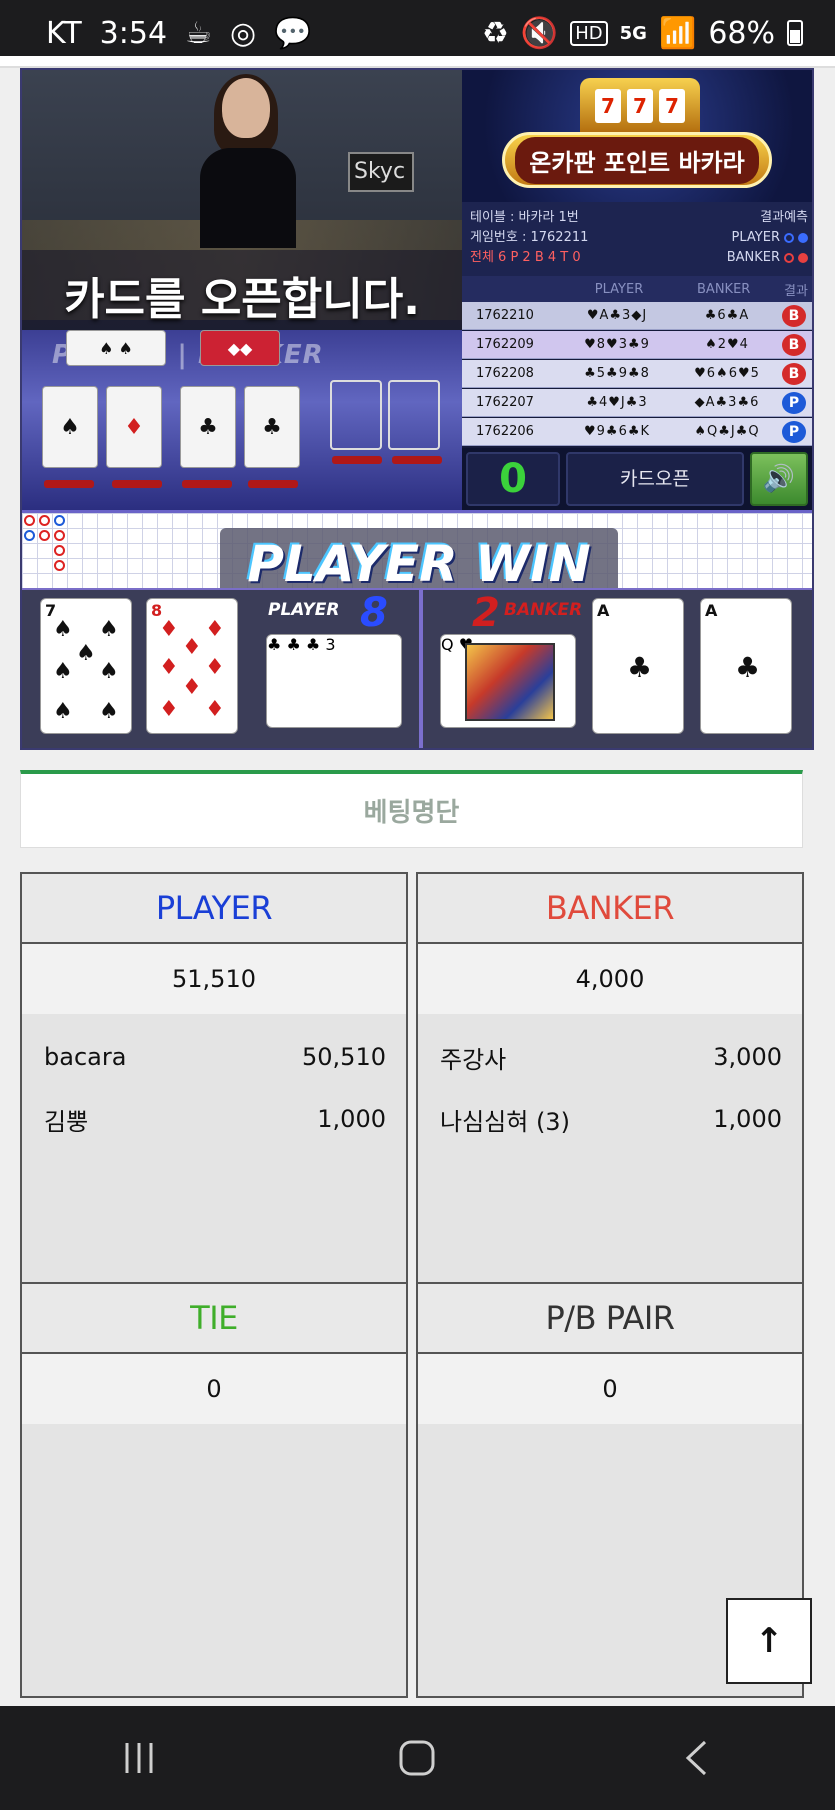  I want to click on history-col: 결과, so click(796, 291).